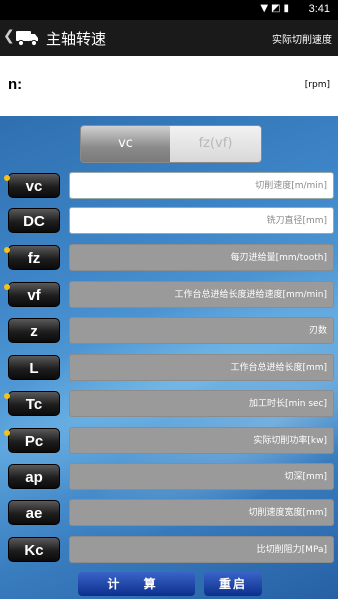 The width and height of the screenshot is (338, 599). What do you see at coordinates (201, 257) in the screenshot?
I see `param-input-fz: 每刃进给量[mm/tooth]` at bounding box center [201, 257].